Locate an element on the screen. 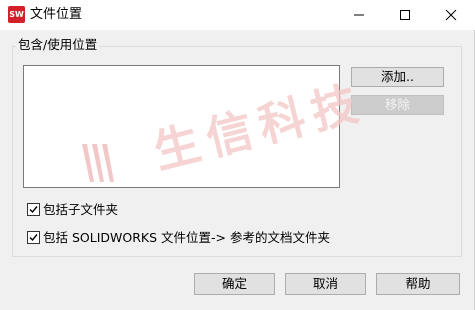  close-icon is located at coordinates (451, 15).